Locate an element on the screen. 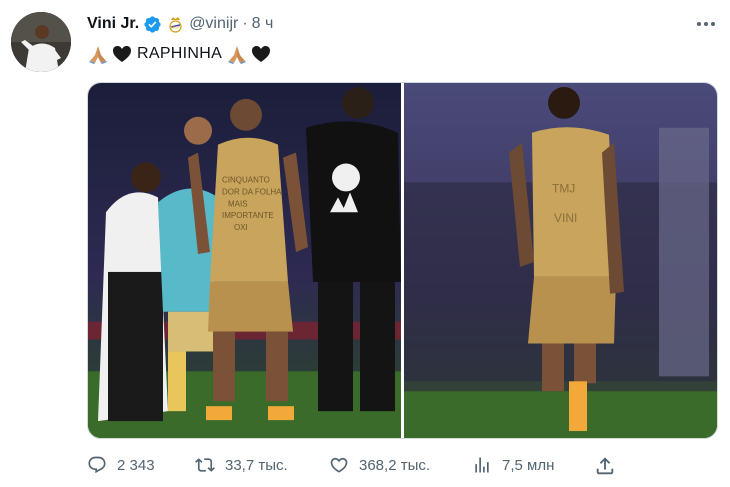 The image size is (730, 487). post-header: Vini Jr. MCF @vinijr · 8 ч is located at coordinates (180, 24).